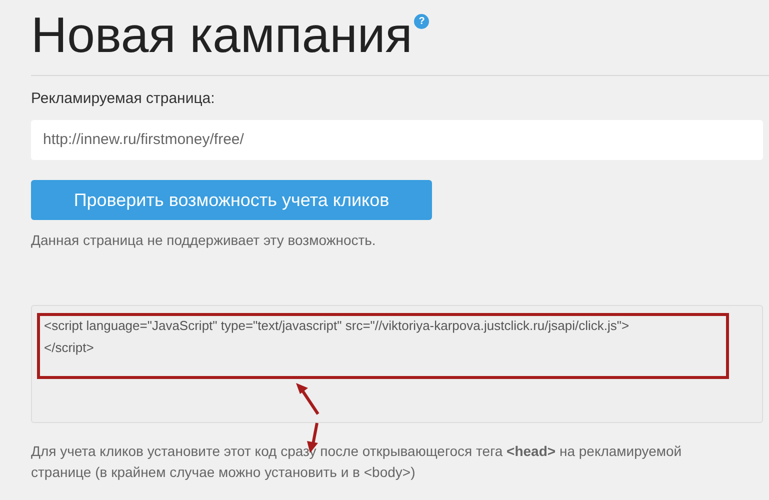  What do you see at coordinates (397, 140) in the screenshot?
I see `url-field: http://innew.ru/firstmoney/free/` at bounding box center [397, 140].